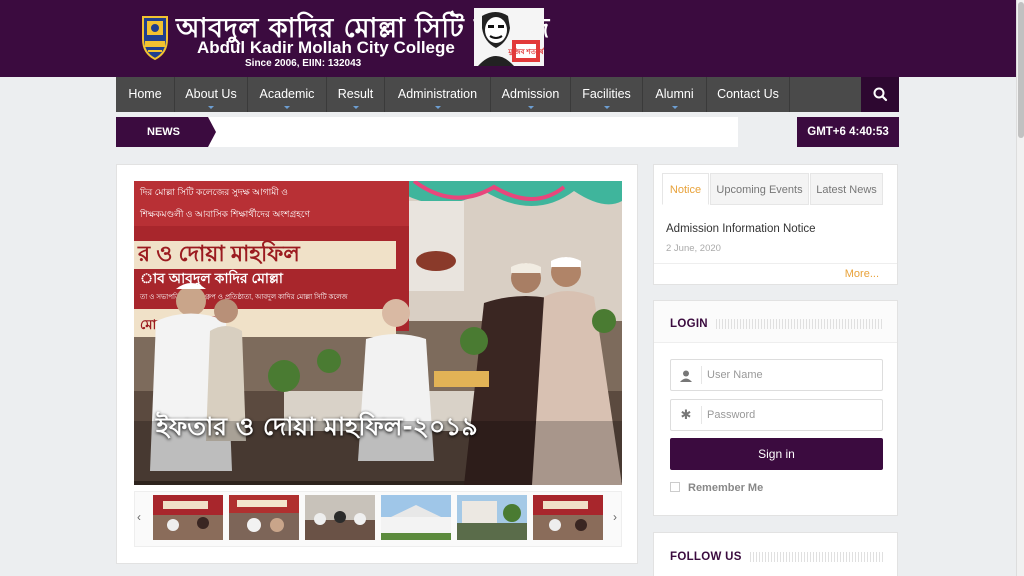 This screenshot has height=576, width=1024. Describe the element at coordinates (685, 189) in the screenshot. I see `tab-notice: Notice` at that location.